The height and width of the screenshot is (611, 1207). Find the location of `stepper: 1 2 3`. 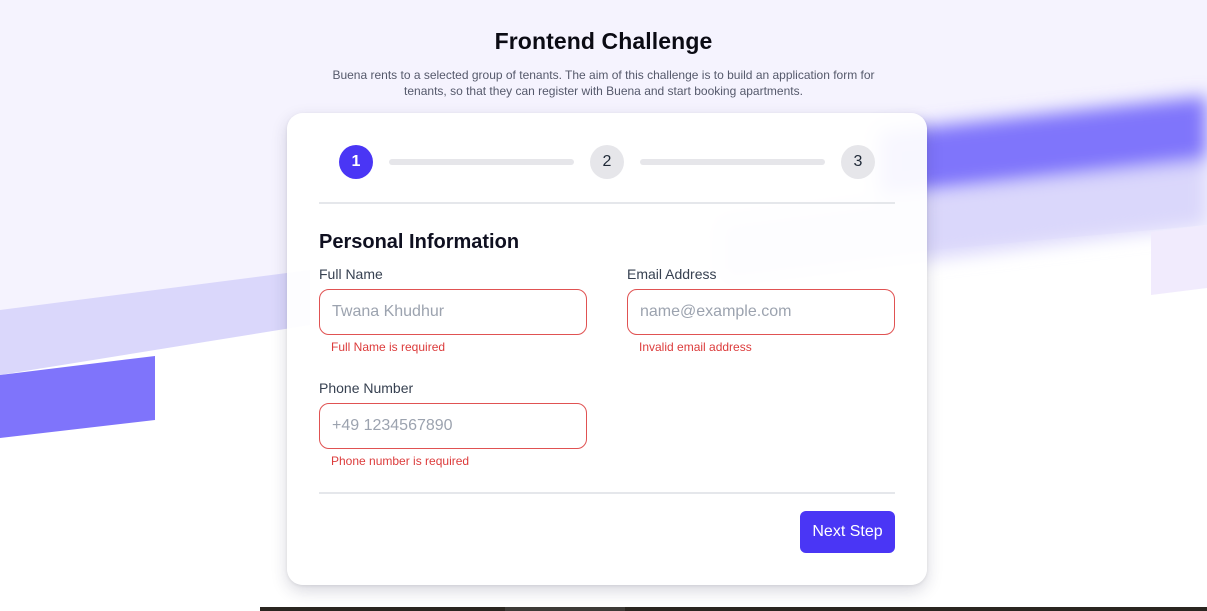

stepper: 1 2 3 is located at coordinates (607, 162).